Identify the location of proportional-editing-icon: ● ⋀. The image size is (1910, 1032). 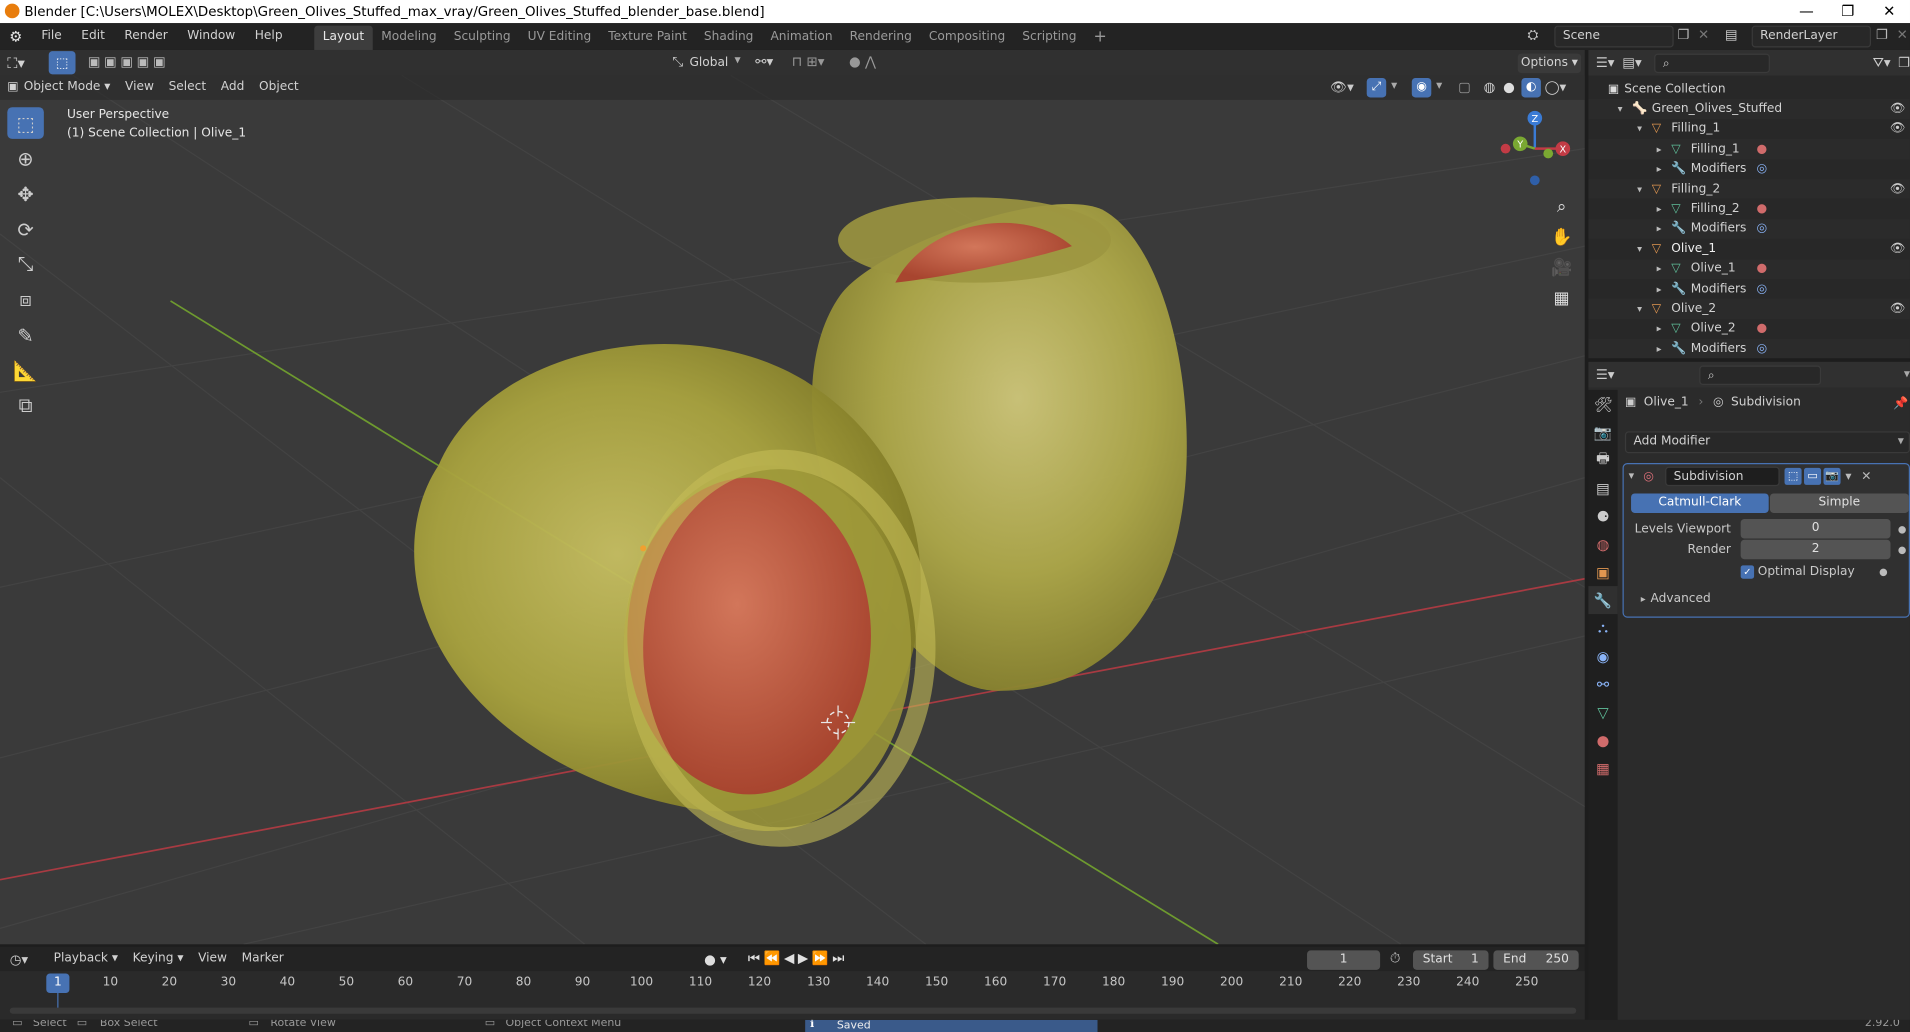
(862, 62).